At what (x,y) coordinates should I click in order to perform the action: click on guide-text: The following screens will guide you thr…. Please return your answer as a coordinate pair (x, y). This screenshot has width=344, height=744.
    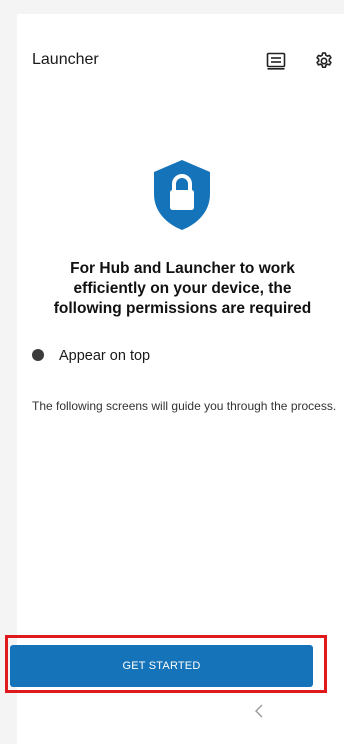
    Looking at the image, I should click on (184, 406).